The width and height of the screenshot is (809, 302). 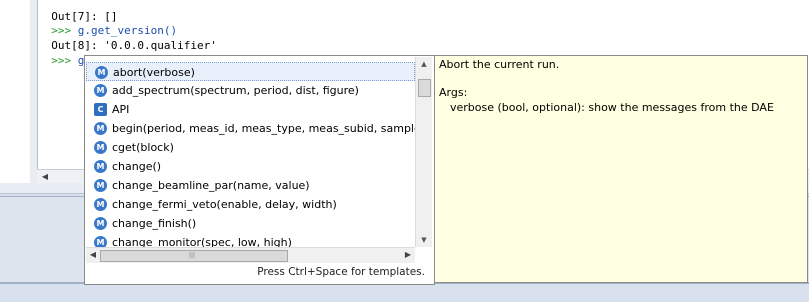 I want to click on completion-horizontal-scrollbar: ◀ ||| ▶, so click(x=250, y=255).